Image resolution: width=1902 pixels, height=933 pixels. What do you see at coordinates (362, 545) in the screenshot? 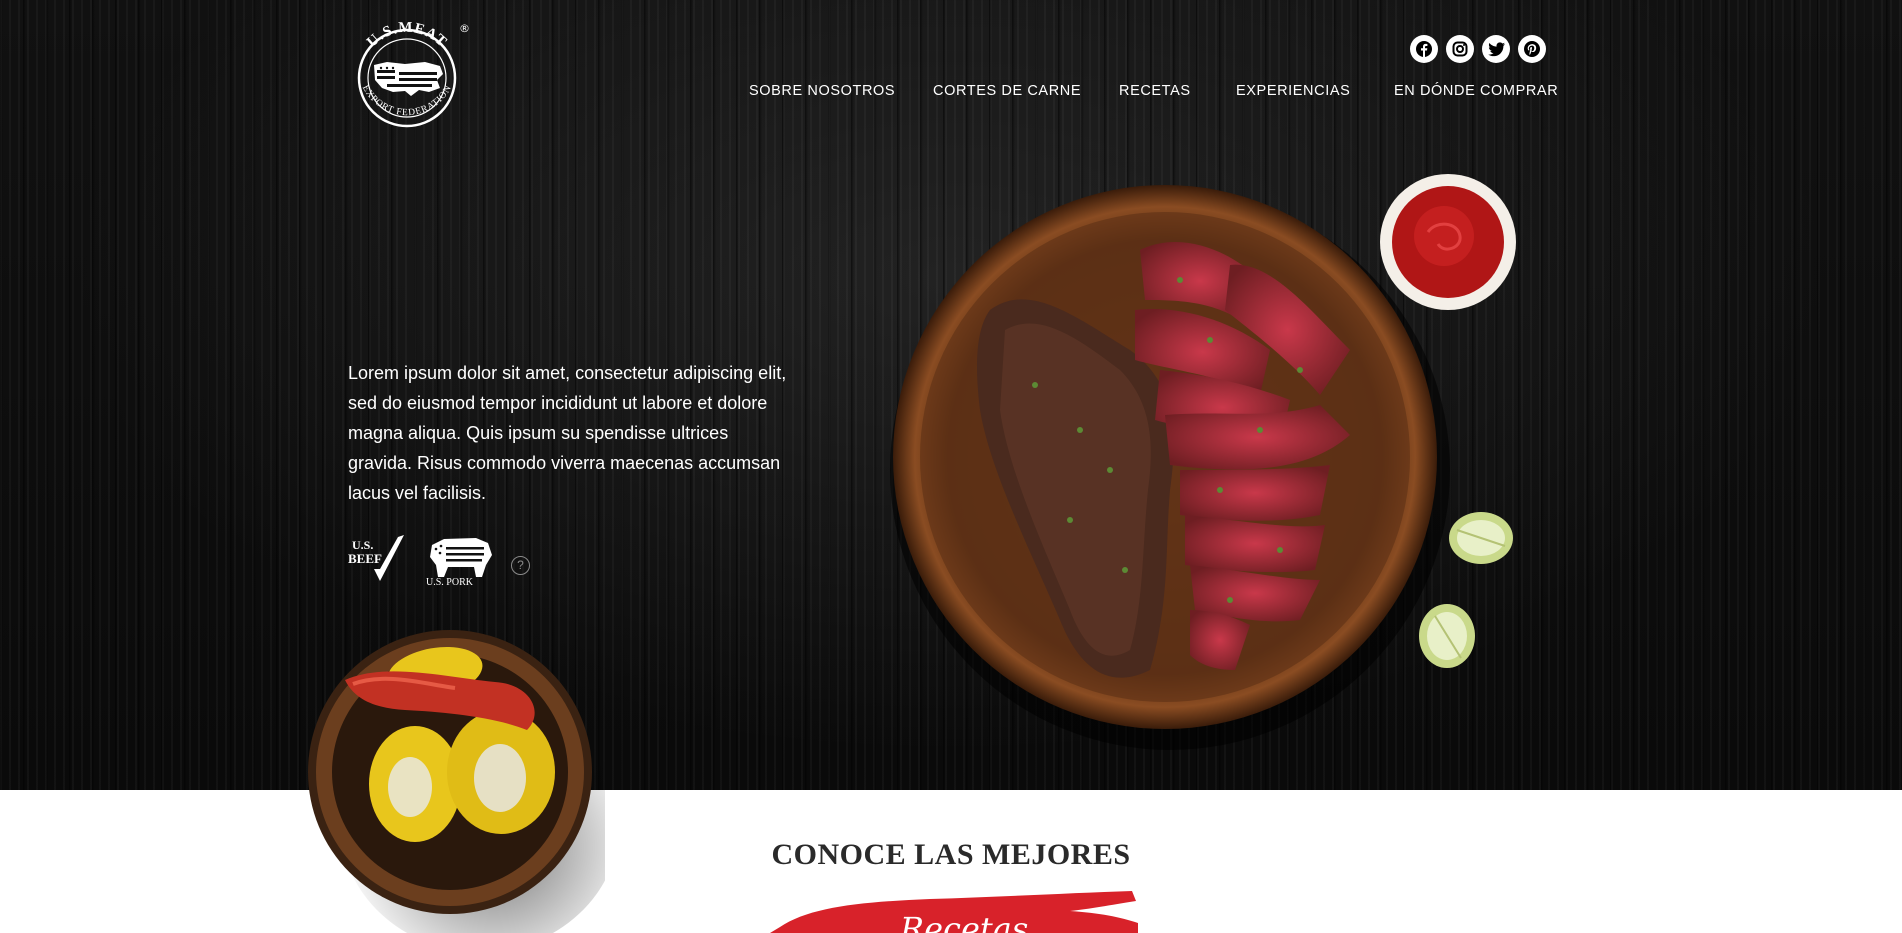
I see `beef-top-text: U.S.` at bounding box center [362, 545].